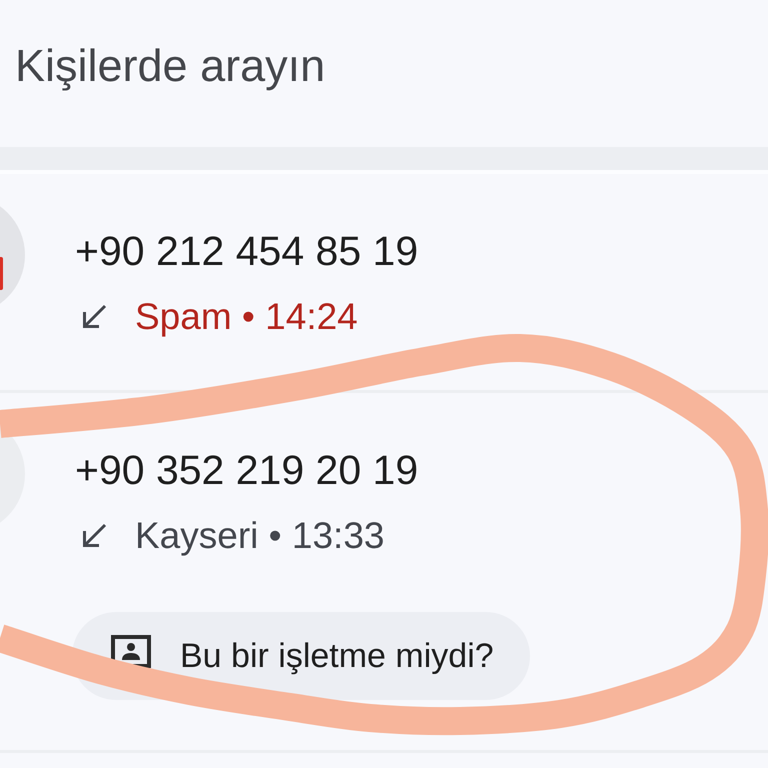  I want to click on call-detail: Kayseri • 13:33, so click(259, 536).